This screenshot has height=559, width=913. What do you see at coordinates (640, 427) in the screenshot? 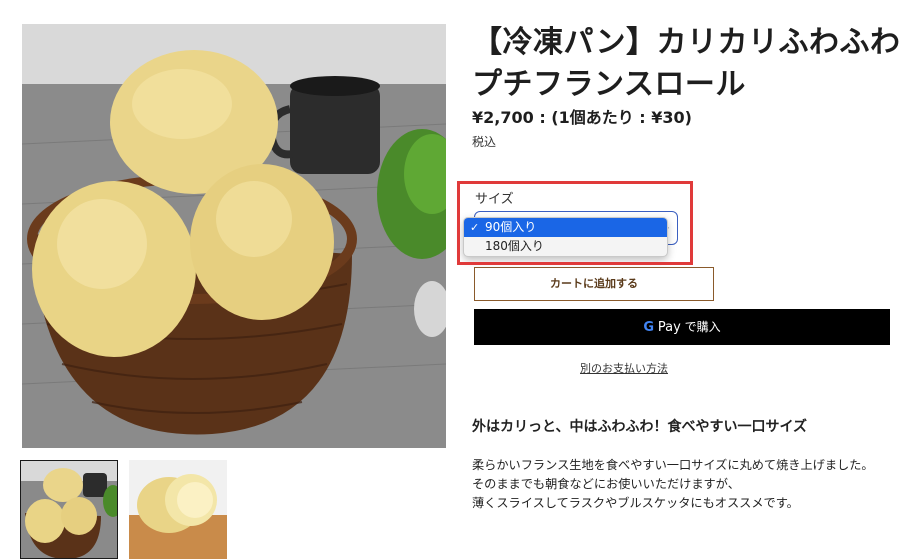
I see `description-heading: 外はカリっと、中はふわふわ！食べやすい一口サイズ` at bounding box center [640, 427].